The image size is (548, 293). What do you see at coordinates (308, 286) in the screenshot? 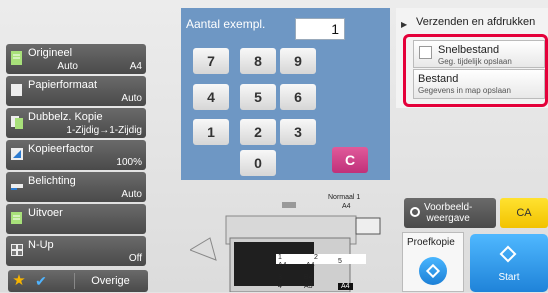
I see `tray-4-size: A3` at bounding box center [308, 286].